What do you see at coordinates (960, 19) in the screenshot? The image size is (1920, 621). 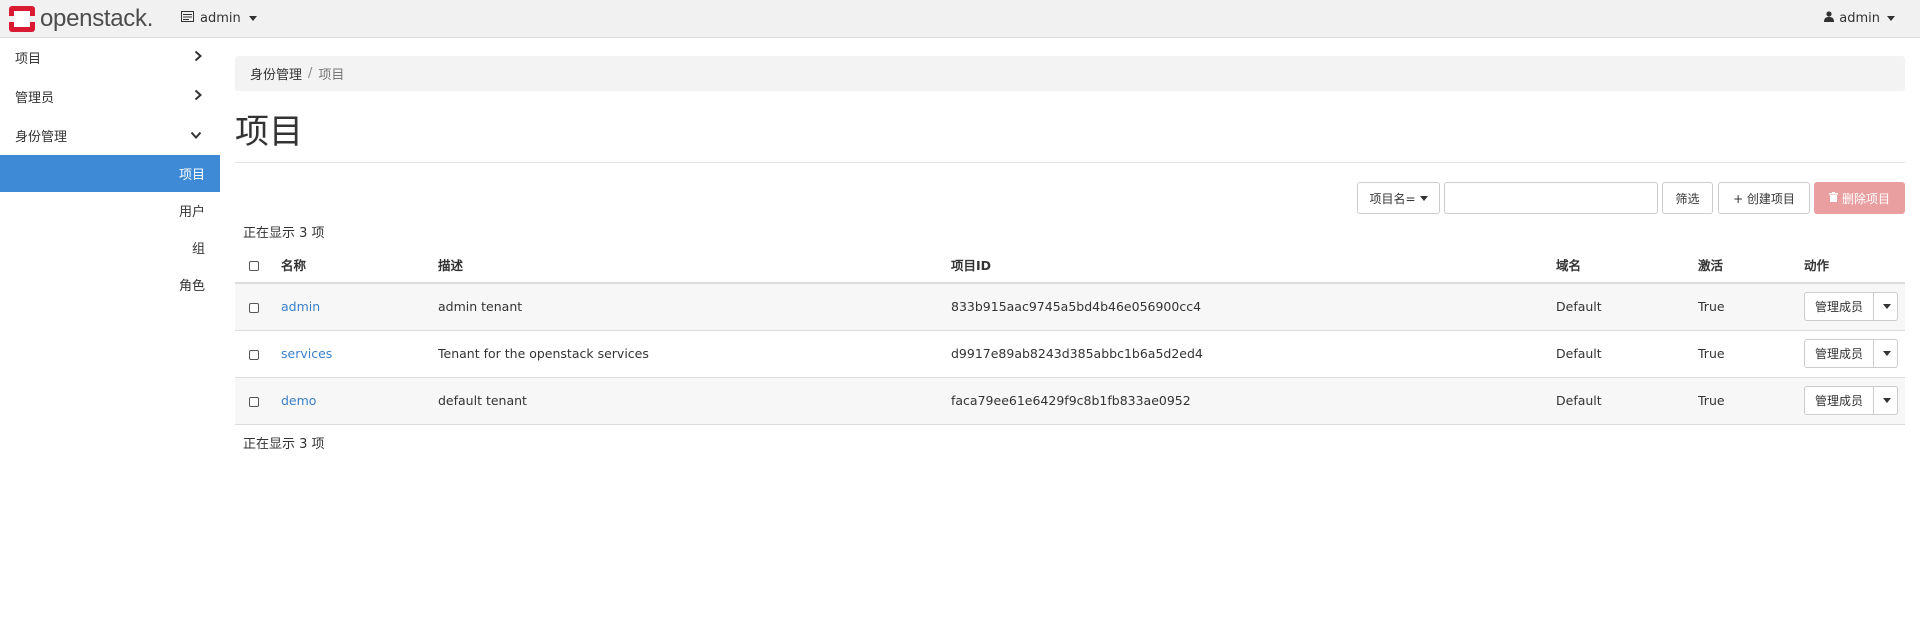 I see `top-navbar: openstack. admin admin` at bounding box center [960, 19].